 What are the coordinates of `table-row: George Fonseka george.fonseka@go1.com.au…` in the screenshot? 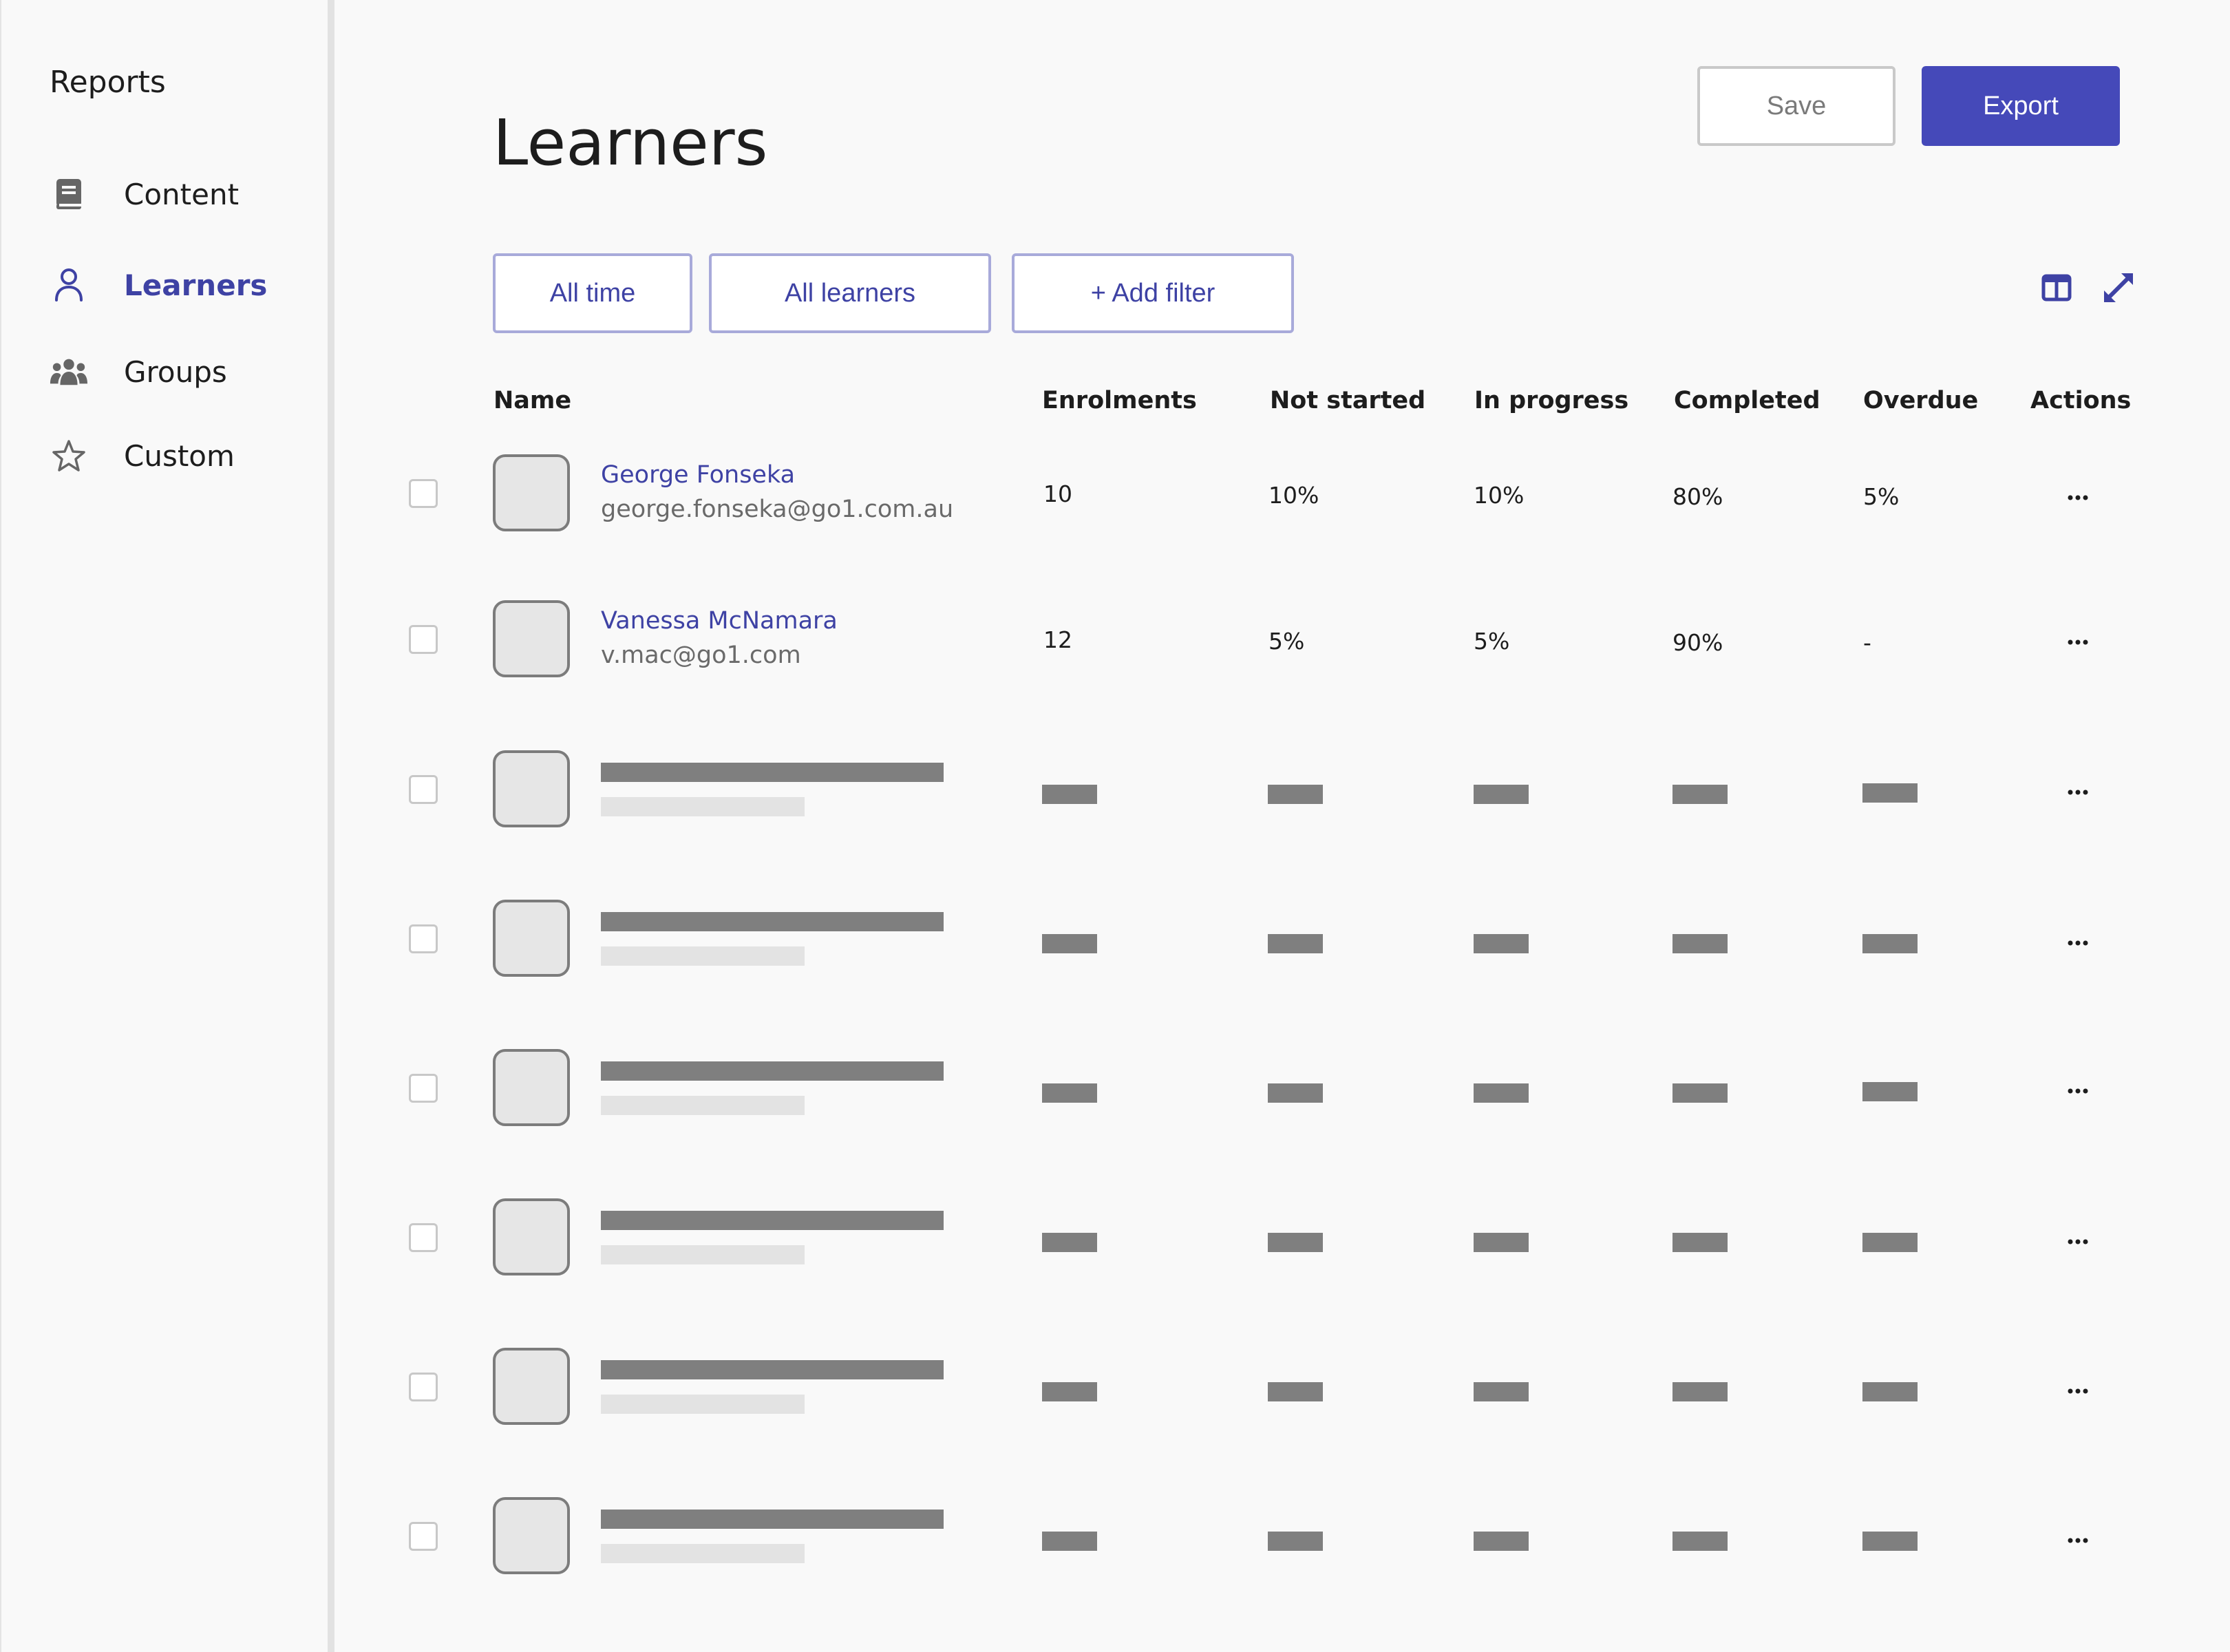 It's located at (1115, 493).